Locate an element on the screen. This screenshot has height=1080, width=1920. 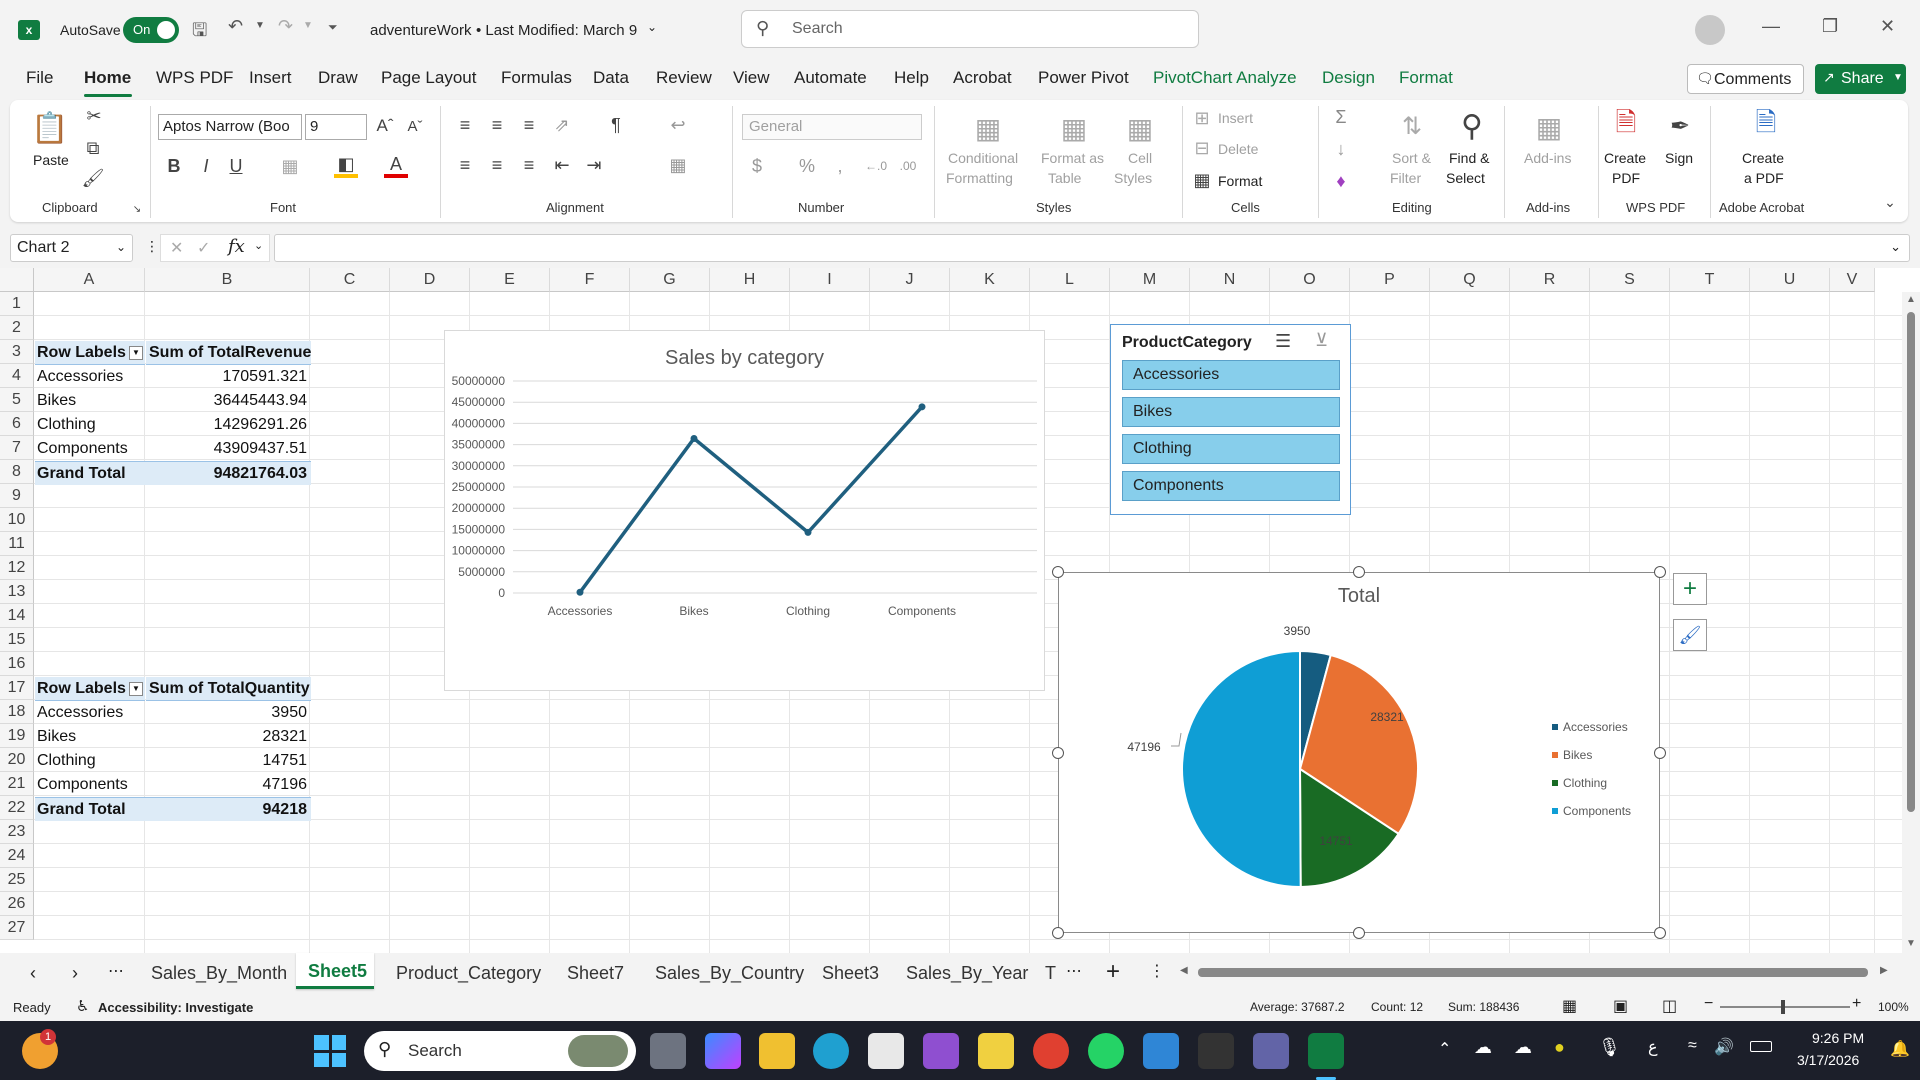
battery-icon is located at coordinates (1761, 1046).